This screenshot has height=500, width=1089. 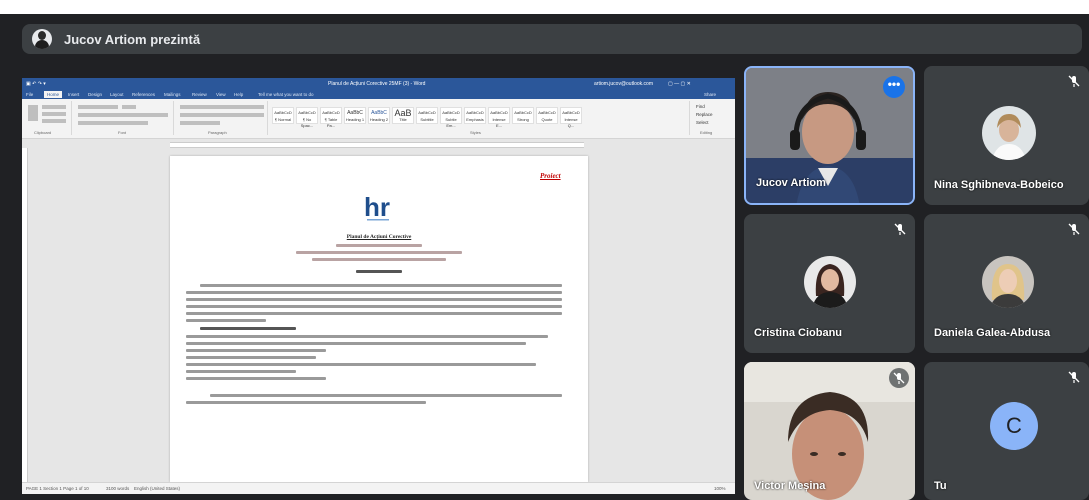 I want to click on editing-label: Editing, so click(x=706, y=132).